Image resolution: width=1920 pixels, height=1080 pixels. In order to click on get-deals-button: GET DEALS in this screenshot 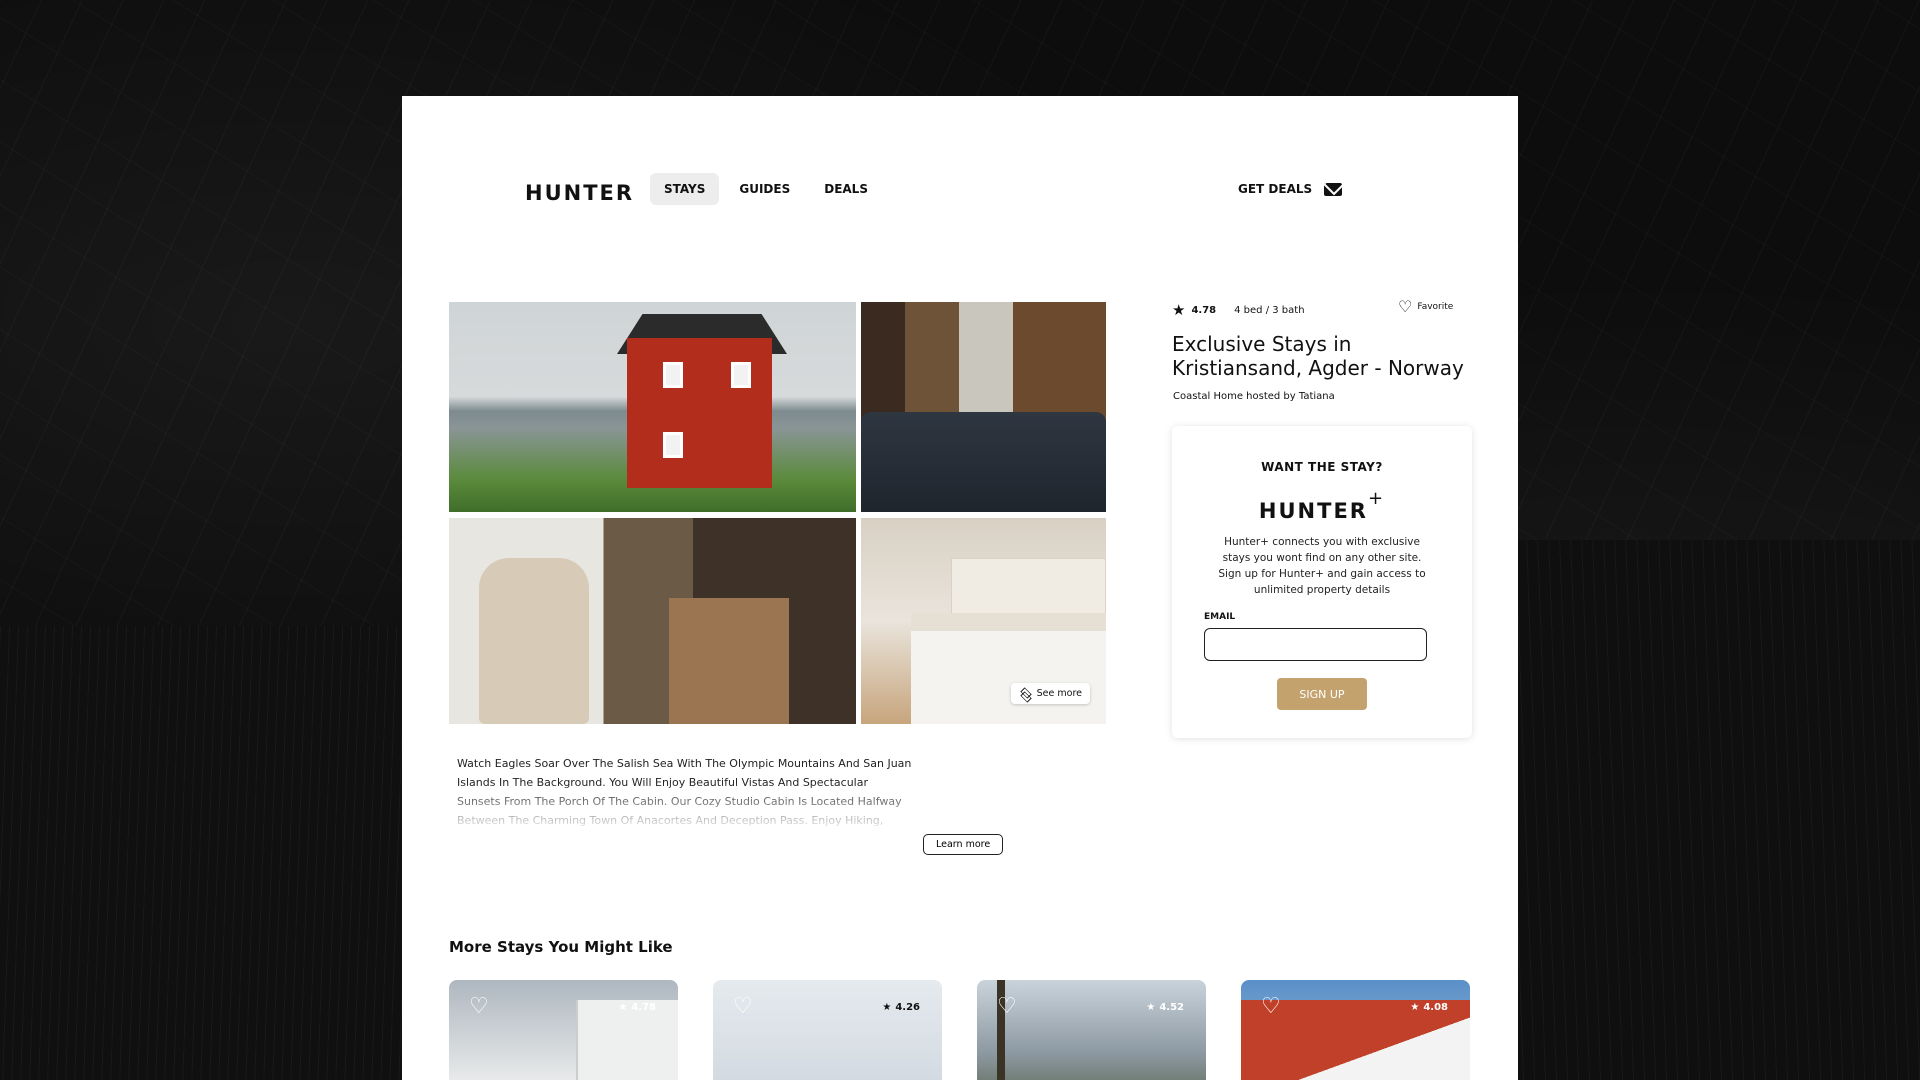, I will do `click(1290, 189)`.